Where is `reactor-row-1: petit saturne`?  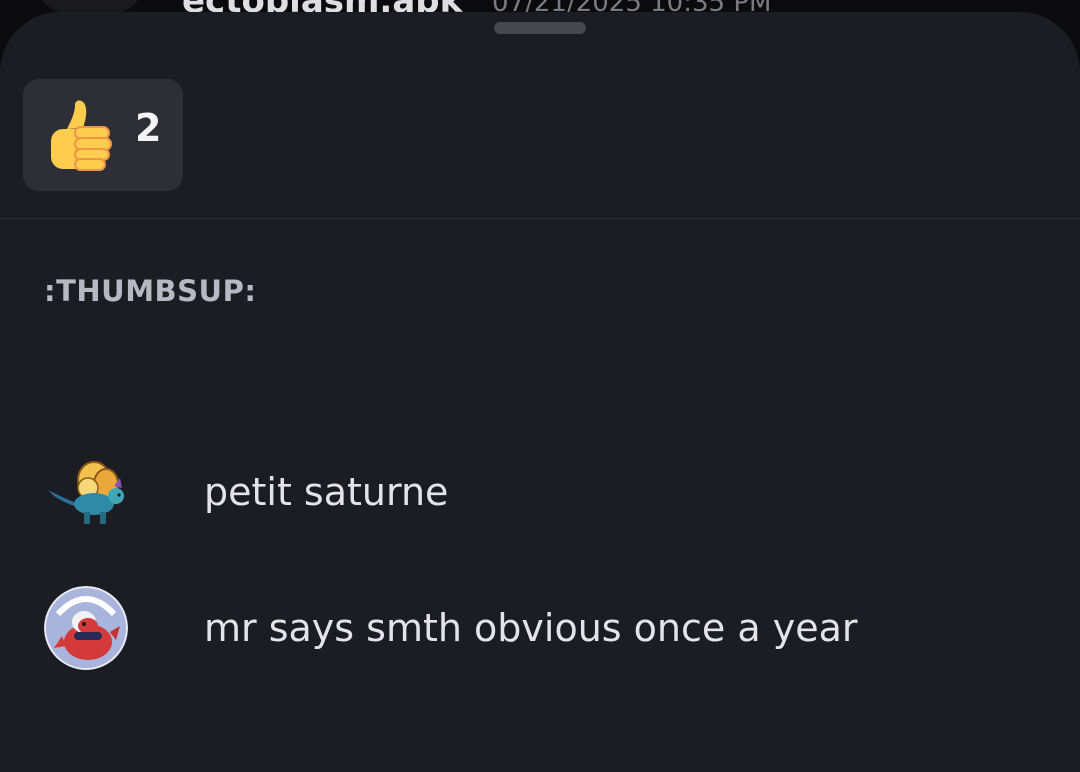 reactor-row-1: petit saturne is located at coordinates (540, 492).